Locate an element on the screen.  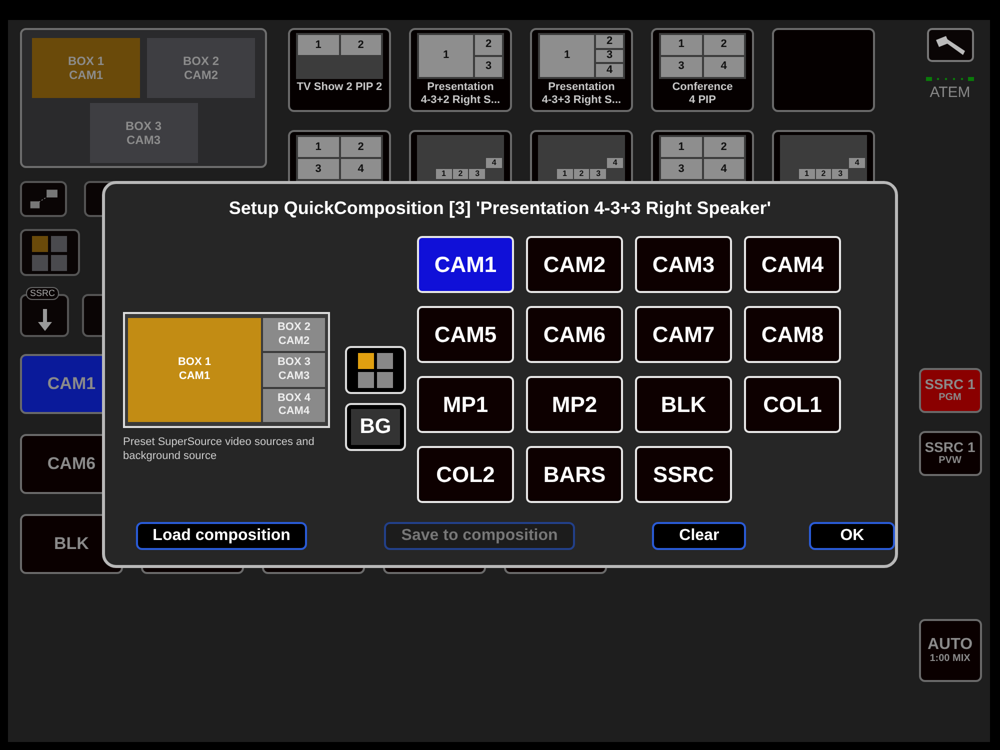
background-button: BG is located at coordinates (375, 427).